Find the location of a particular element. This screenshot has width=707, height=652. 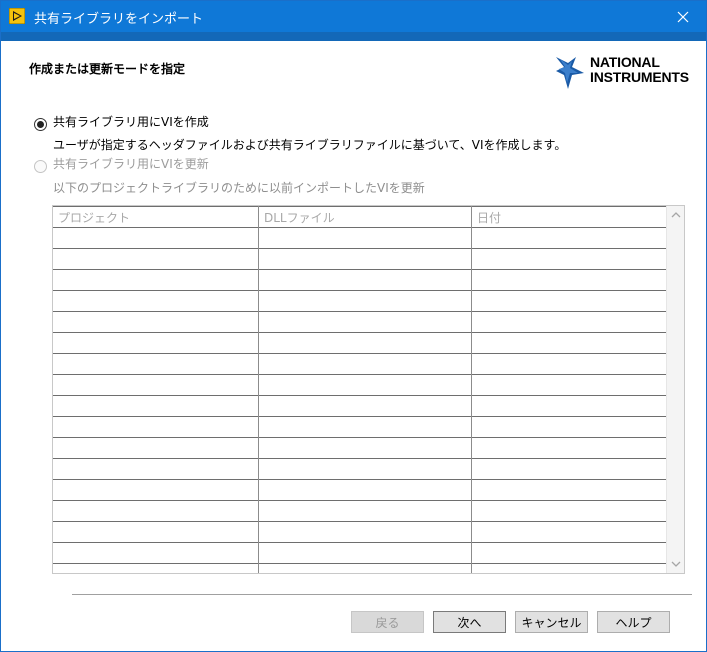

title-bar: 共有ライブラリをインポート is located at coordinates (353, 16).